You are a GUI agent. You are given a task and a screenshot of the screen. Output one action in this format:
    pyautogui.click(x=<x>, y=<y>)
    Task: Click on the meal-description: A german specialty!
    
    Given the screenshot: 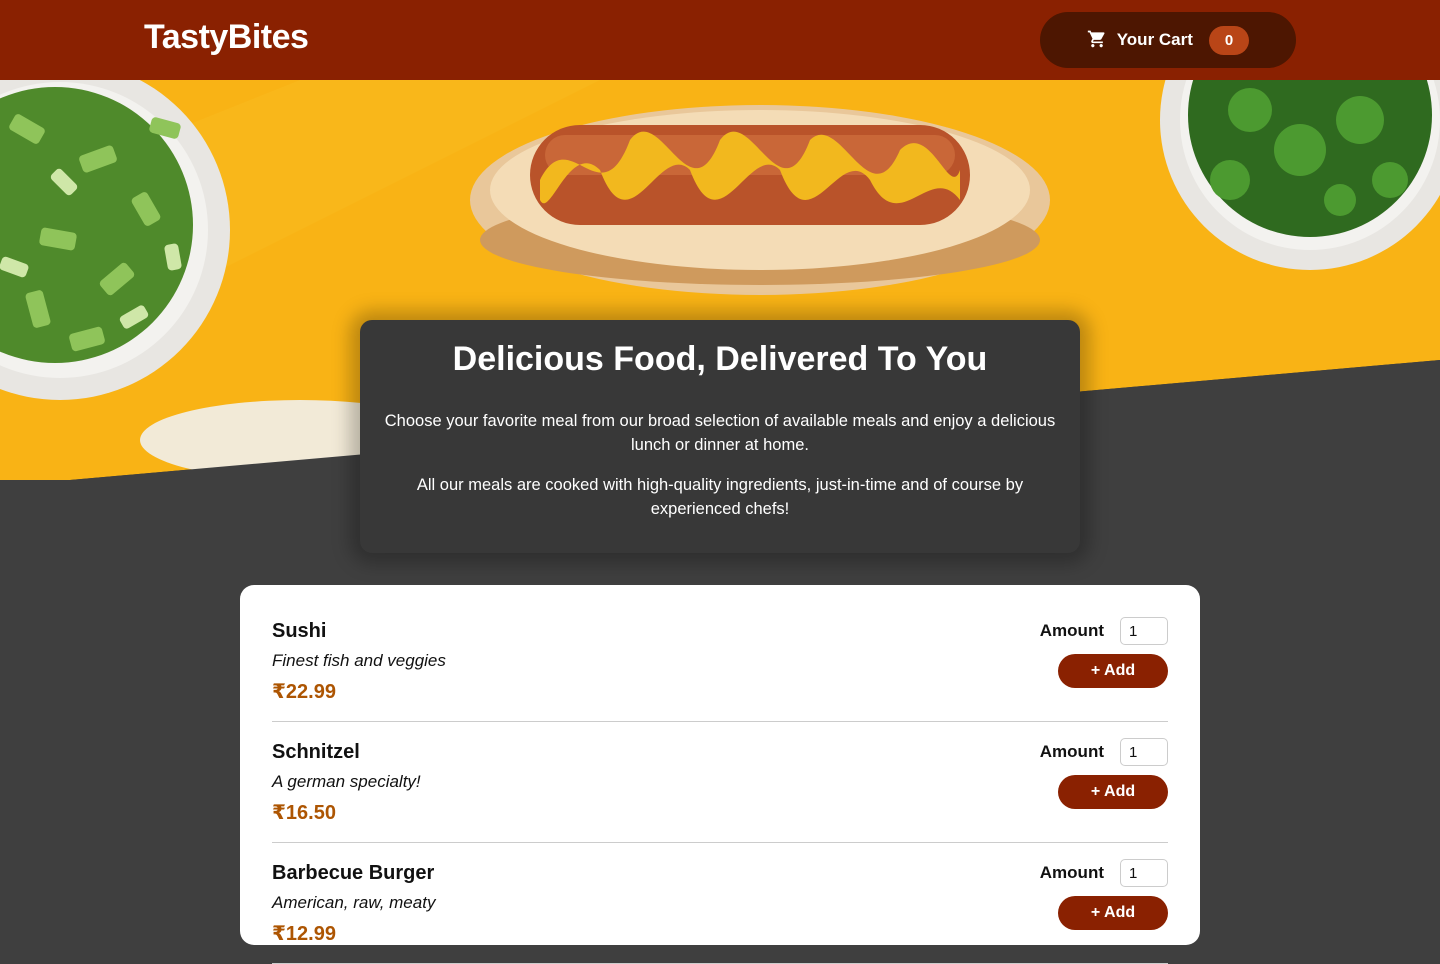 What is the action you would take?
    pyautogui.click(x=346, y=781)
    